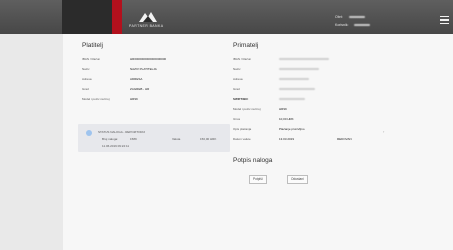 The width and height of the screenshot is (453, 250). I want to click on recipient-row: Naziv, so click(308, 70).